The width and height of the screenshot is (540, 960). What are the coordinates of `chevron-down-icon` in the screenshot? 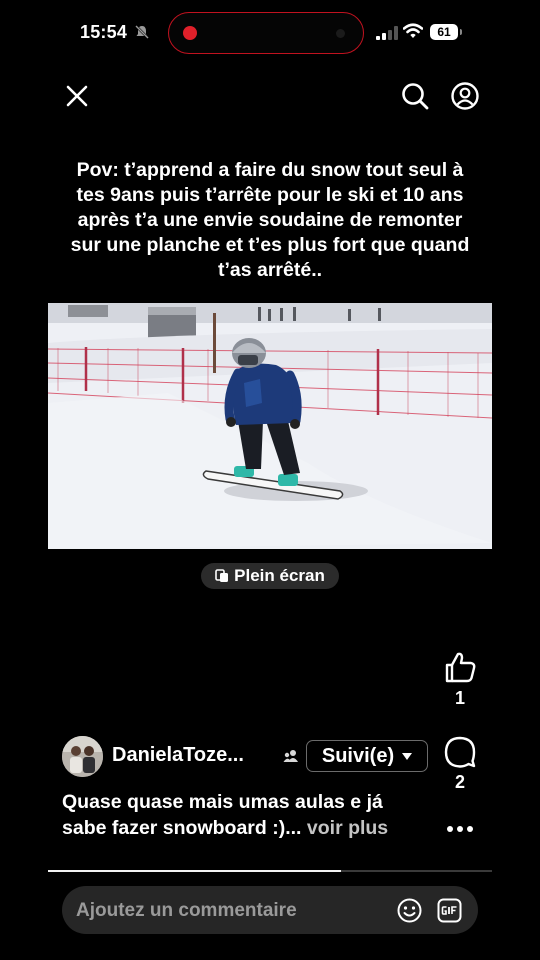 It's located at (407, 756).